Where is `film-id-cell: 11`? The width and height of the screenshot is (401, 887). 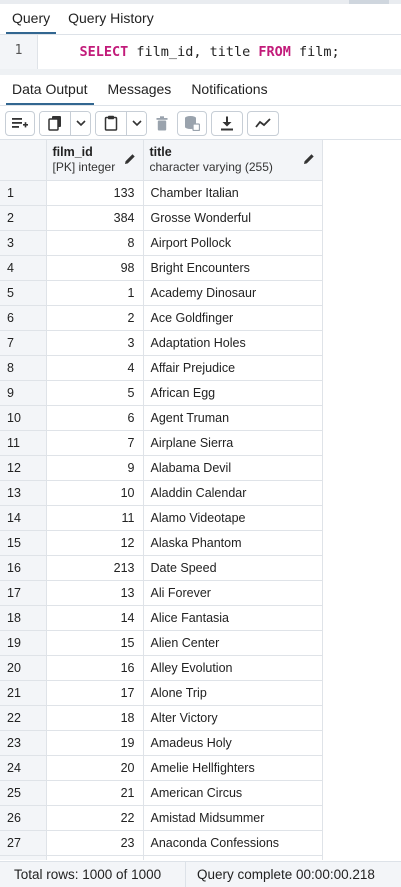
film-id-cell: 11 is located at coordinates (95, 518).